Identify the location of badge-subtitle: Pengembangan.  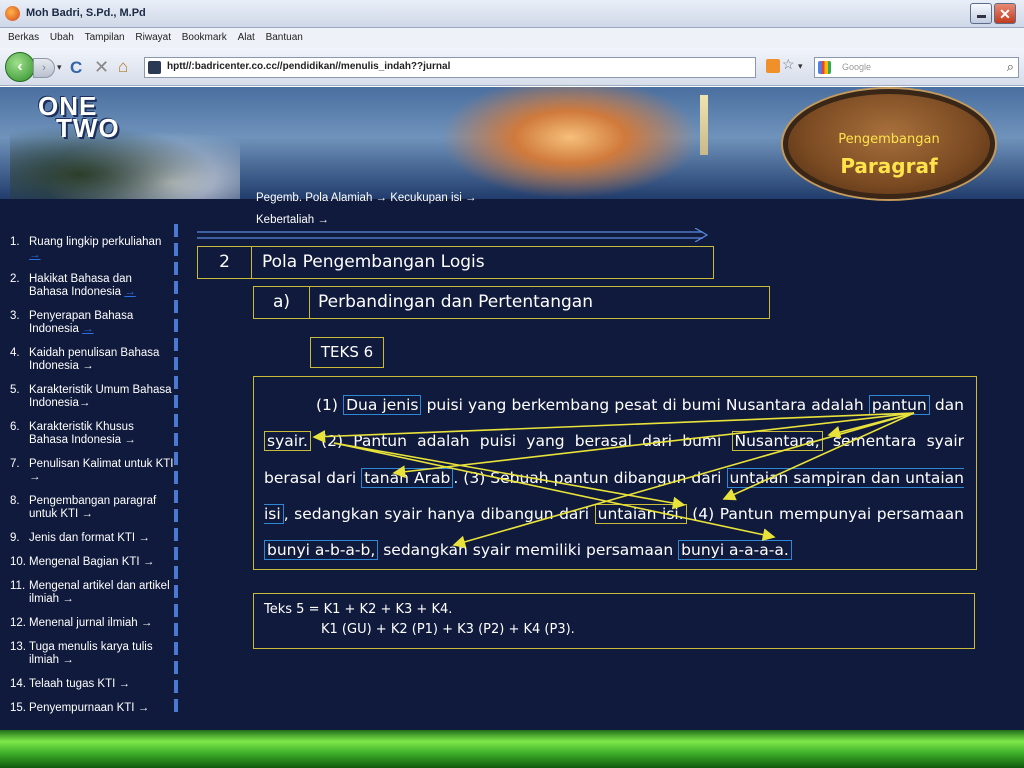
(889, 139).